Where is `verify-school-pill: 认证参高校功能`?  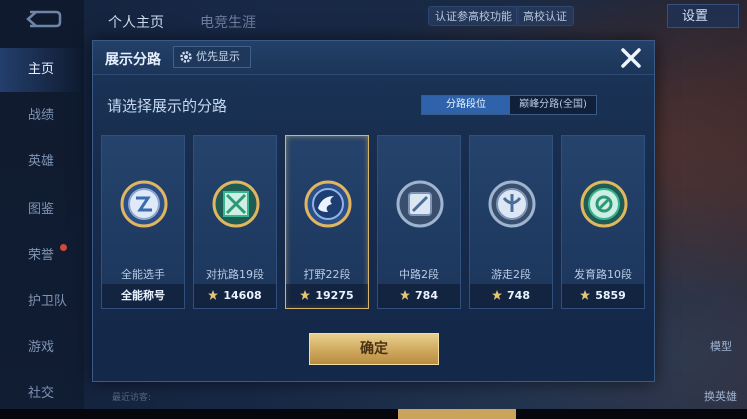 verify-school-pill: 认证参高校功能 is located at coordinates (473, 16).